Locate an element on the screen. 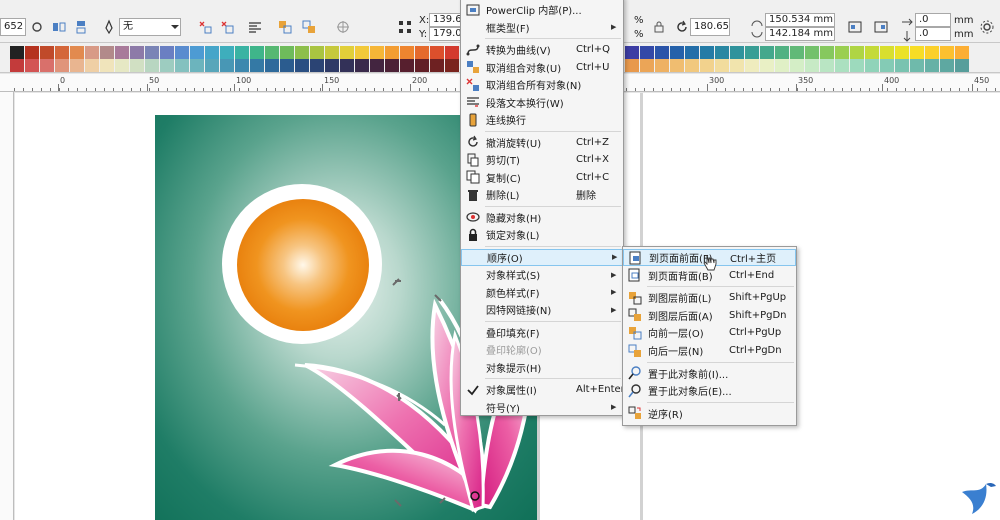 Image resolution: width=1000 pixels, height=520 pixels. menu-item: 对象属性(I) Alt+Enter is located at coordinates (543, 389).